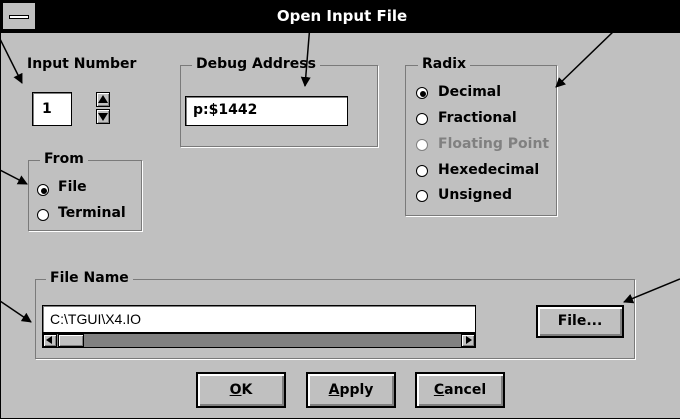  Describe the element at coordinates (306, 43) in the screenshot. I see `callout-arrow-debug-address` at that location.